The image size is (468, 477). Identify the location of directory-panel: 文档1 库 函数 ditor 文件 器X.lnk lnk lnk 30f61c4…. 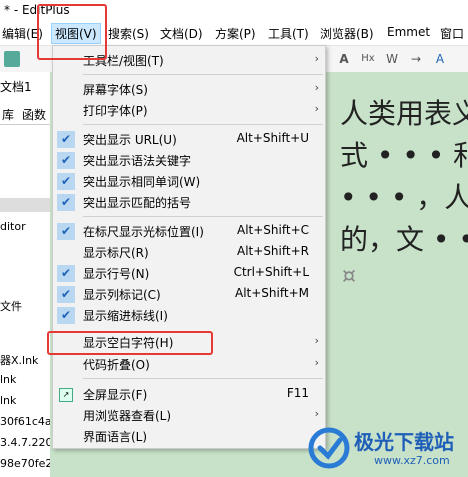
(25, 274).